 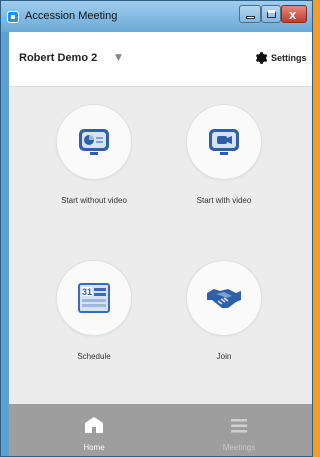 I want to click on screen-share-icon, so click(x=94, y=142).